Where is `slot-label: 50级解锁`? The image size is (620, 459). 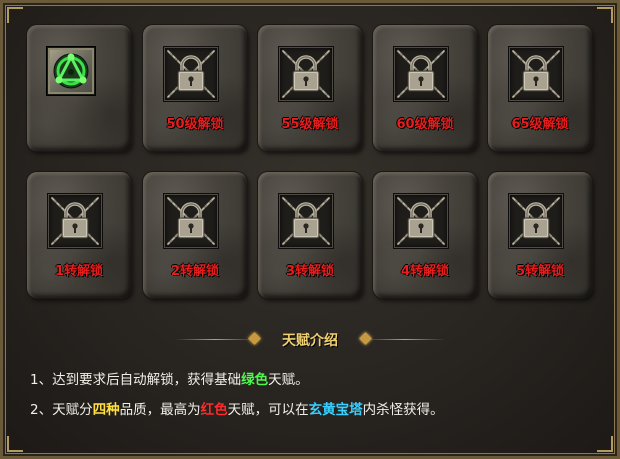 slot-label: 50级解锁 is located at coordinates (195, 124).